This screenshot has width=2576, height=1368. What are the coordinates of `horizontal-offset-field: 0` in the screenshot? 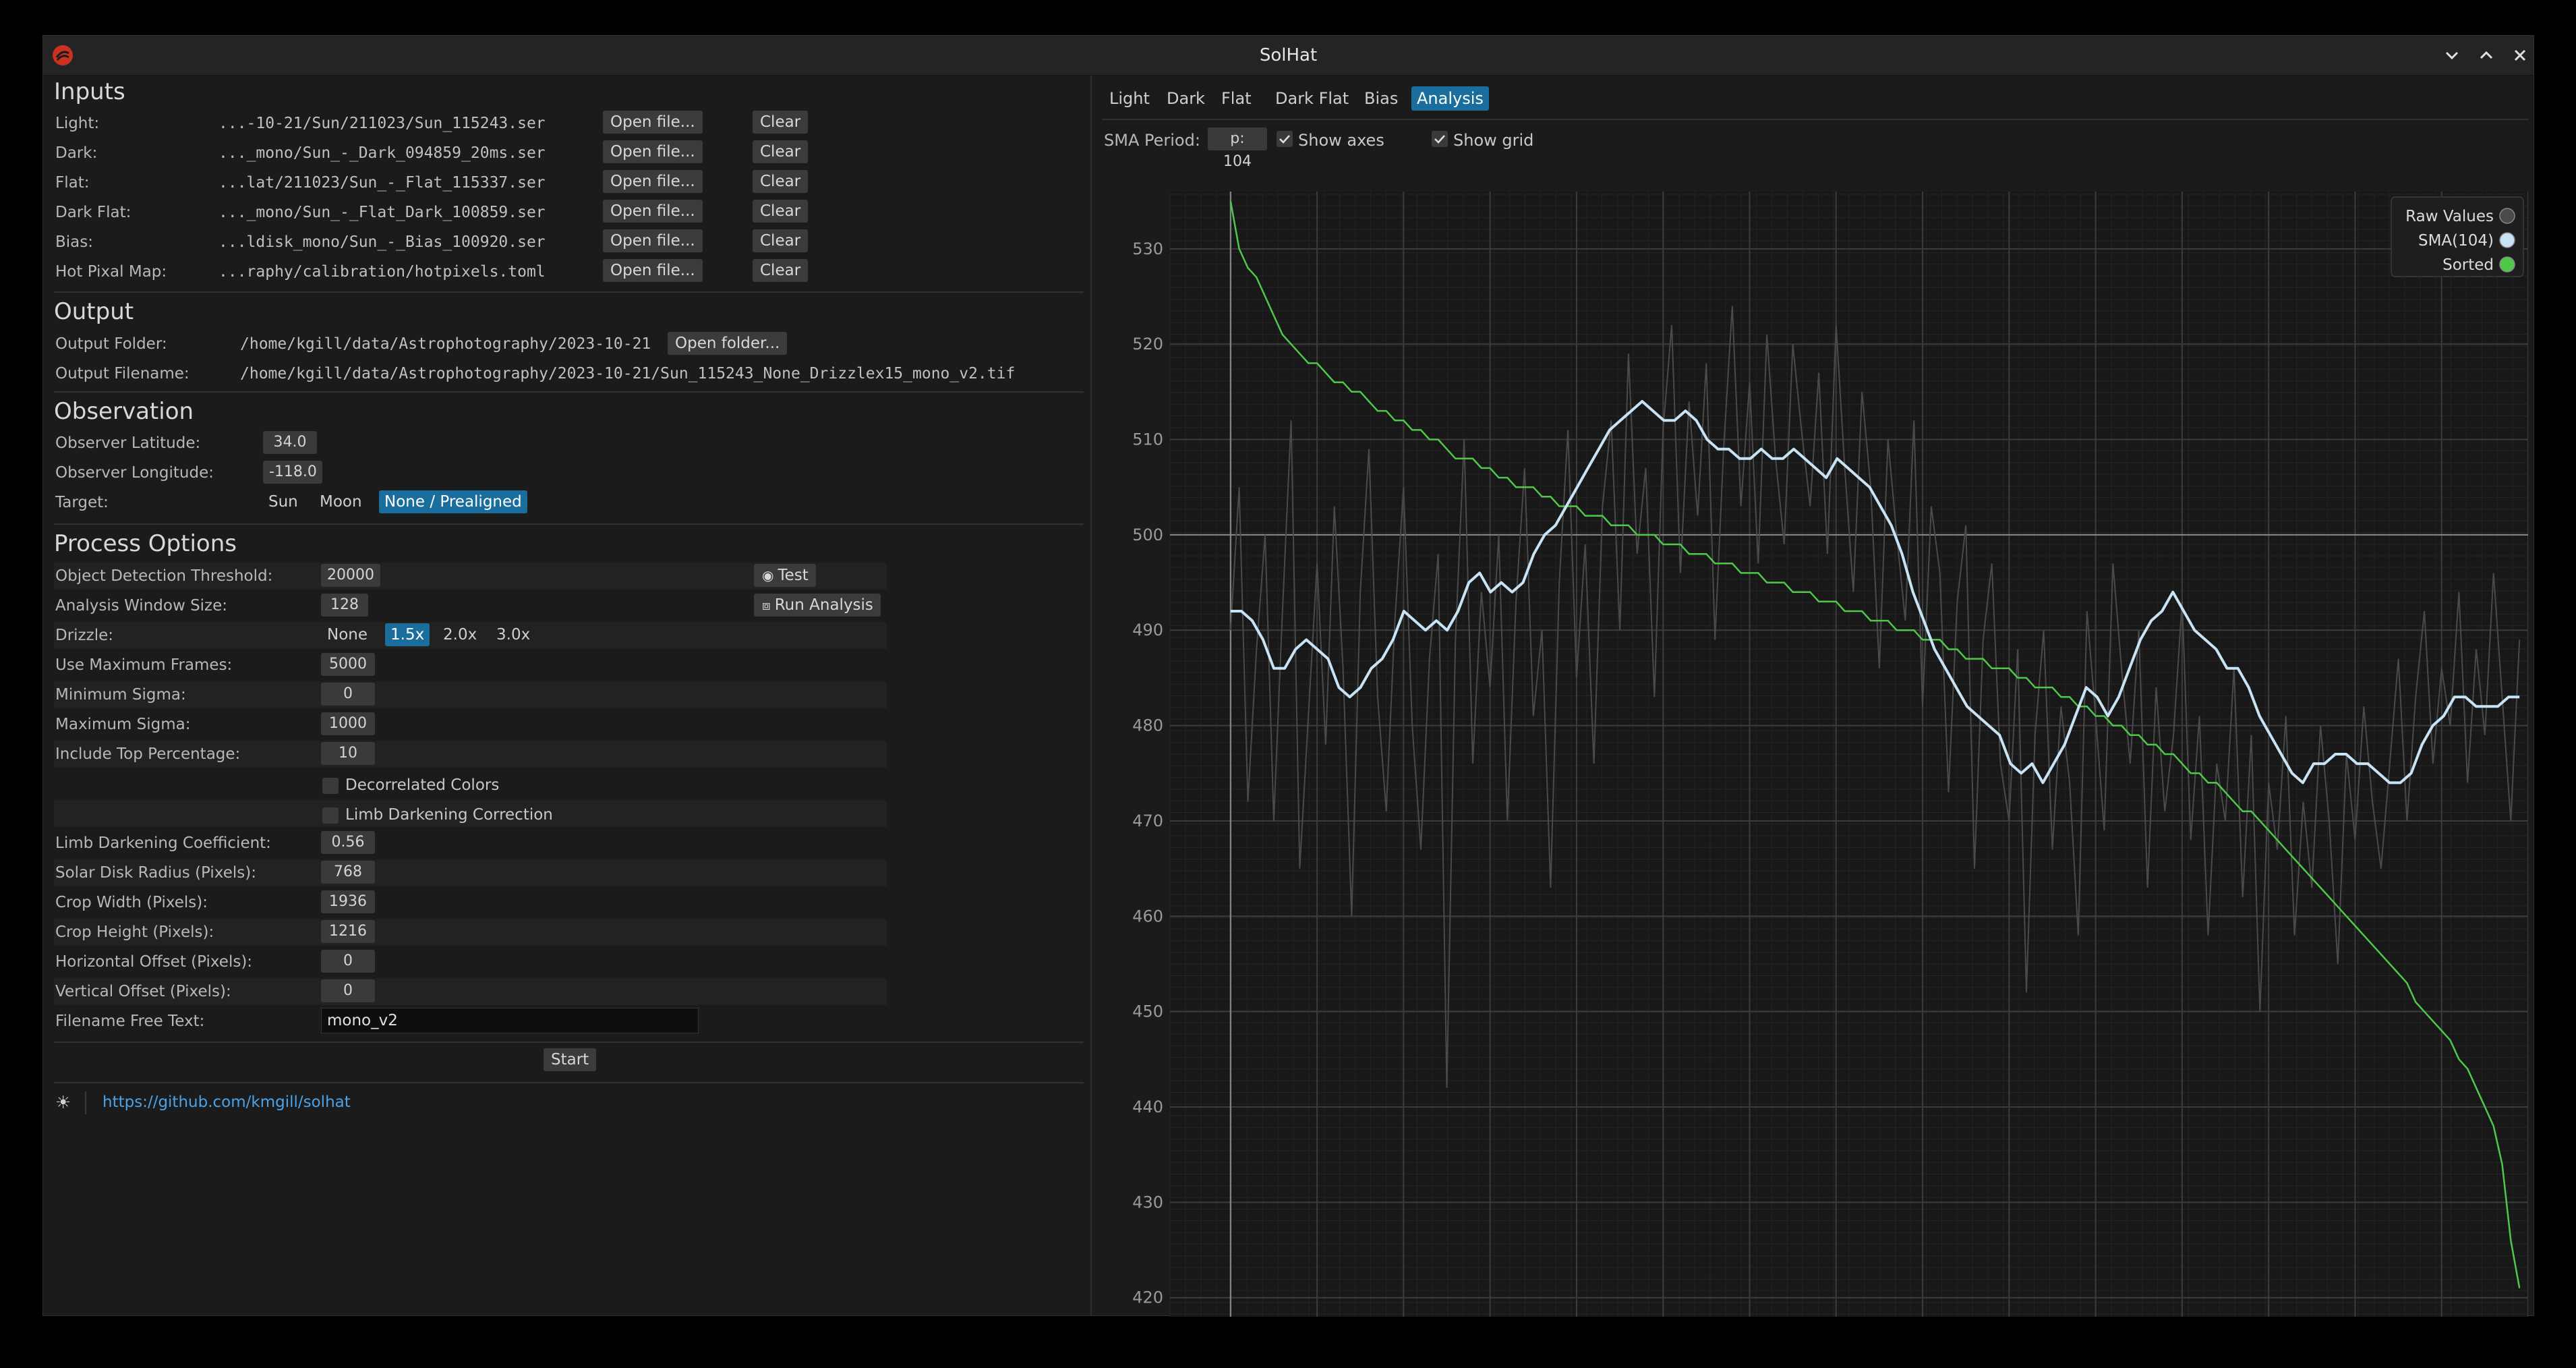 It's located at (348, 961).